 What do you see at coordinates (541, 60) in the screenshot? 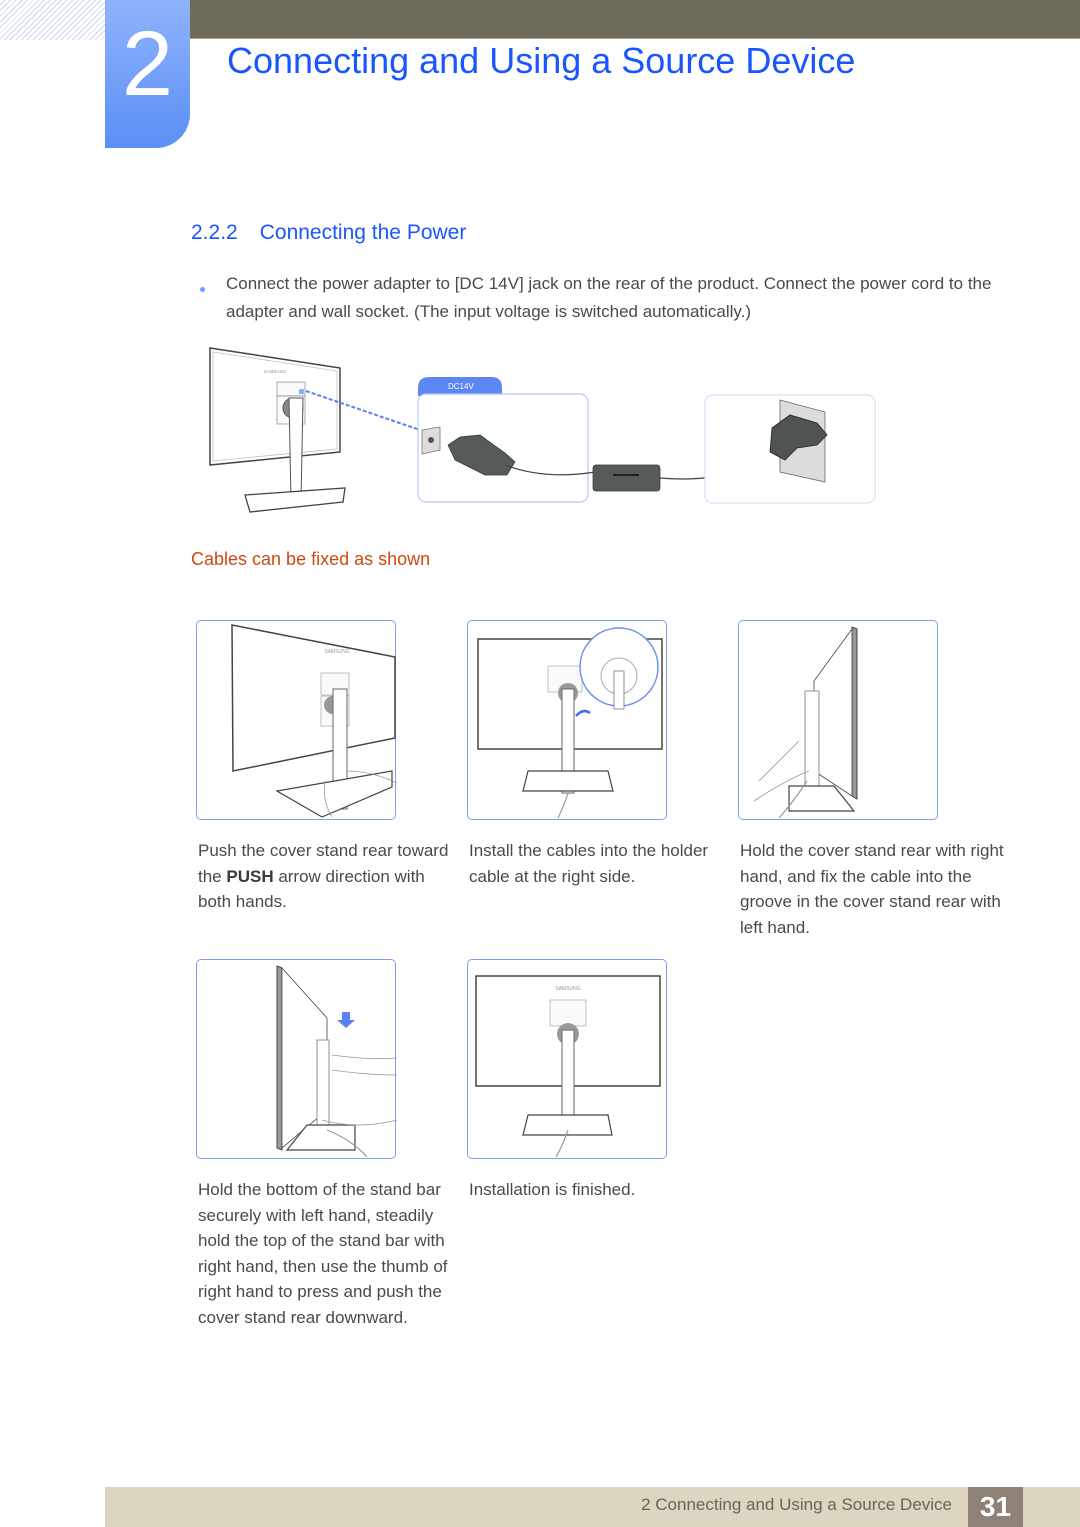
I see `chapter-title: Connecting and Using a Source Device` at bounding box center [541, 60].